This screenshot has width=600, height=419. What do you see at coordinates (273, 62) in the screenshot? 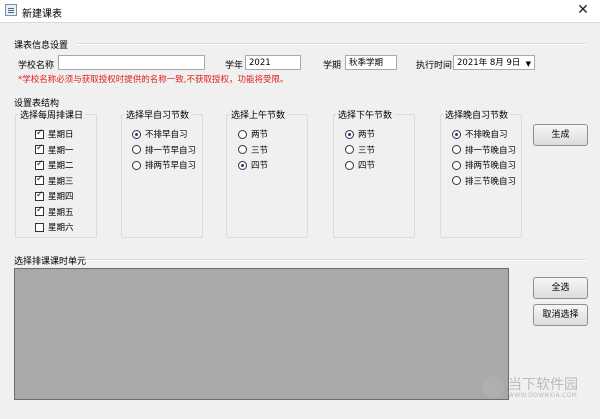
I see `year-input: 2021` at bounding box center [273, 62].